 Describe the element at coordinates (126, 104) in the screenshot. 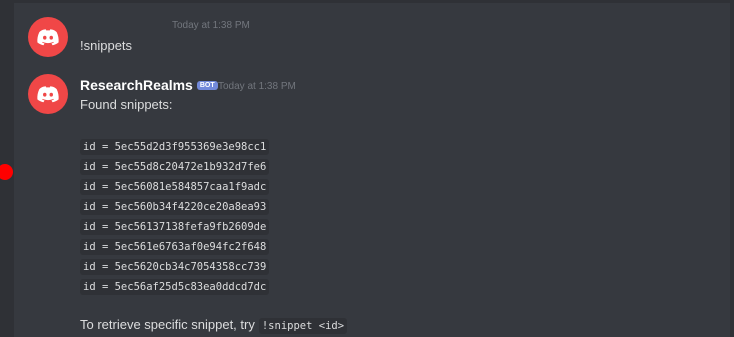

I see `message-intro: Found snippets:` at that location.